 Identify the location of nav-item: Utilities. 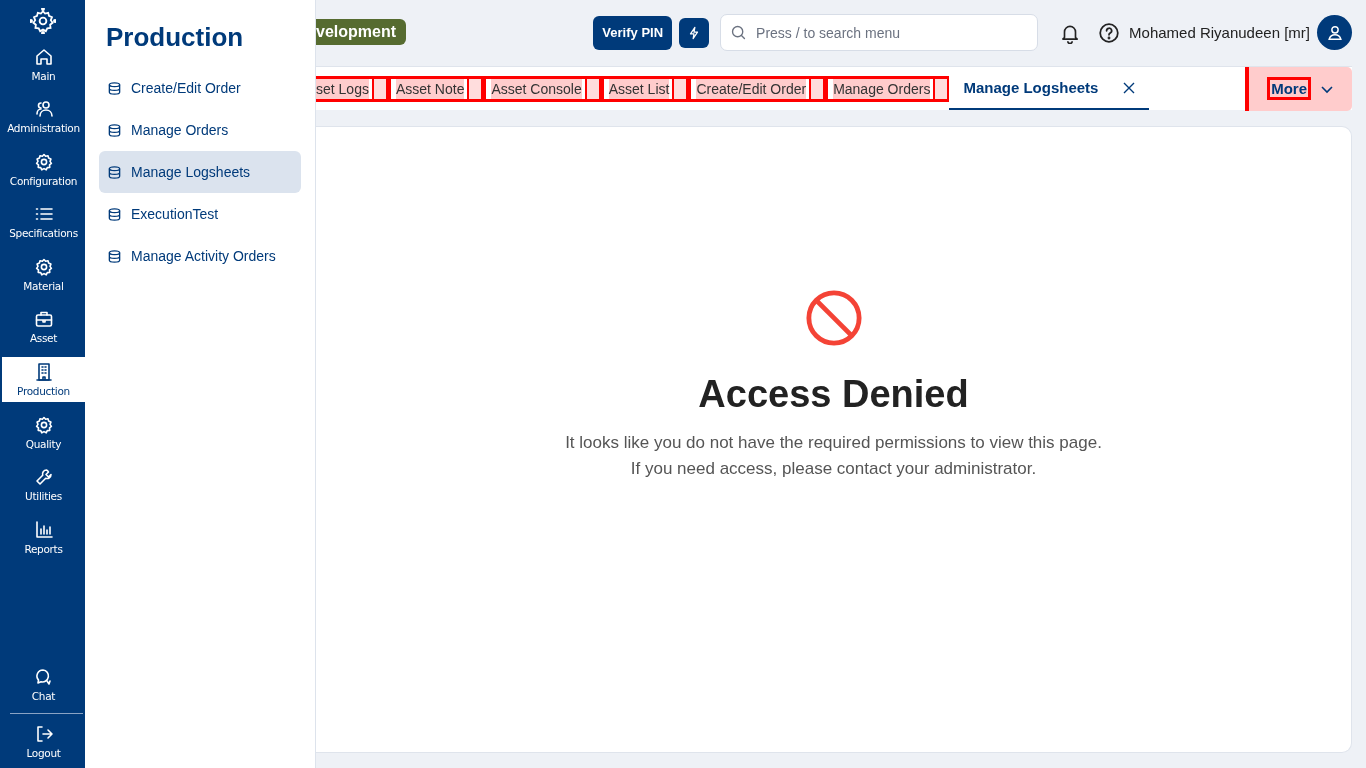
(43, 484).